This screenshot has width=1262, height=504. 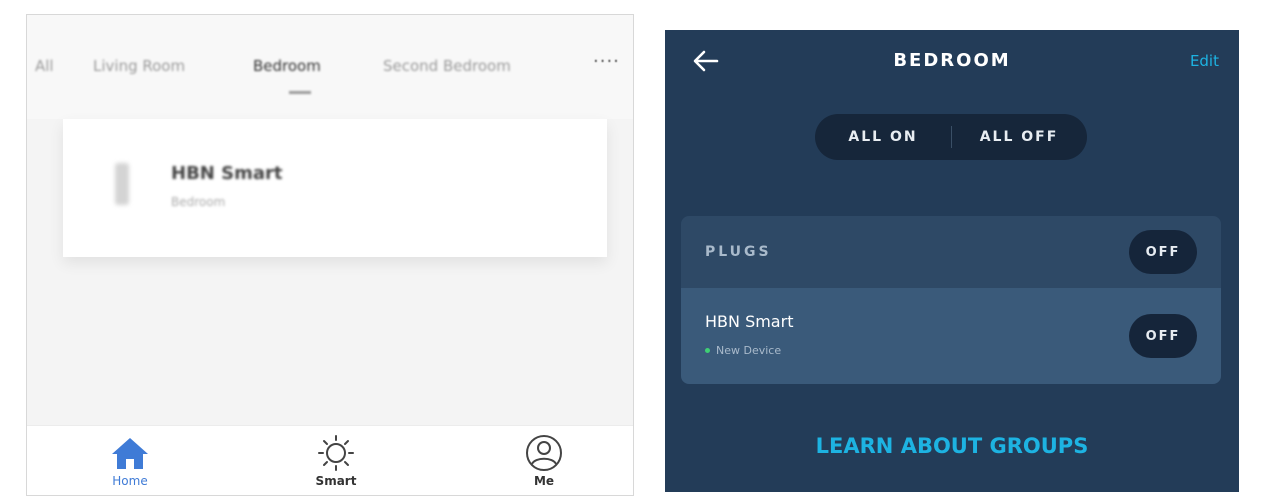 I want to click on toggle-divider, so click(x=951, y=137).